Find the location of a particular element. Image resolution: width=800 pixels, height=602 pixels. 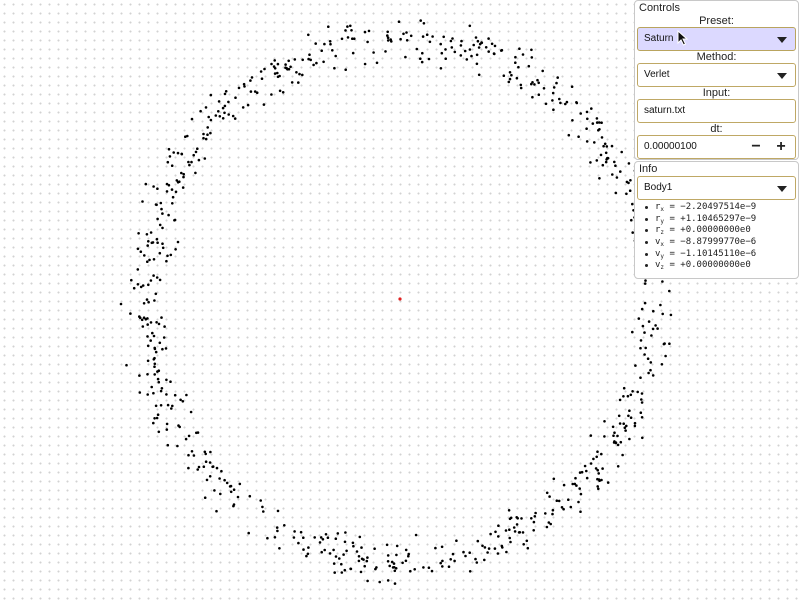

dt-stepper: 0.00000100 − + is located at coordinates (716, 147).